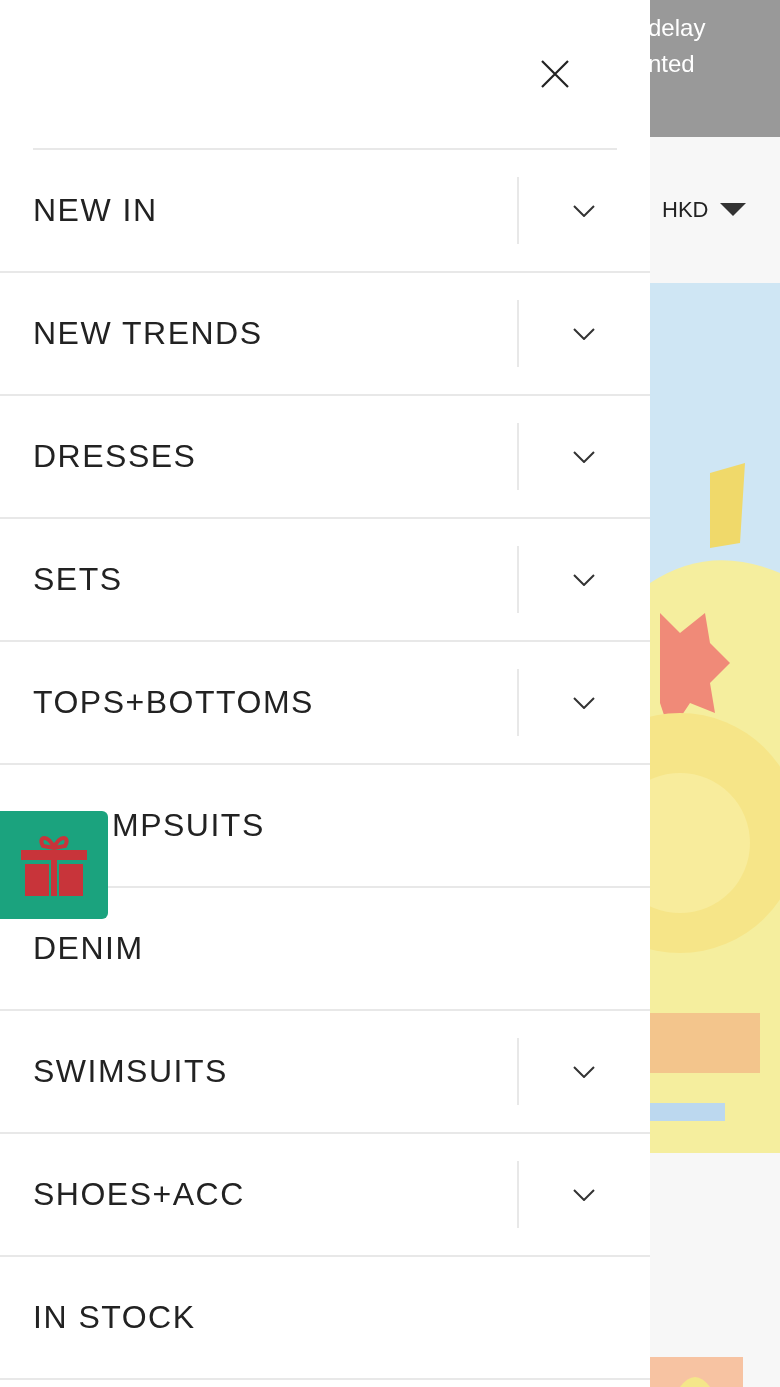 The image size is (780, 1387). Describe the element at coordinates (188, 825) in the screenshot. I see `menu-item: MPSUITS` at that location.